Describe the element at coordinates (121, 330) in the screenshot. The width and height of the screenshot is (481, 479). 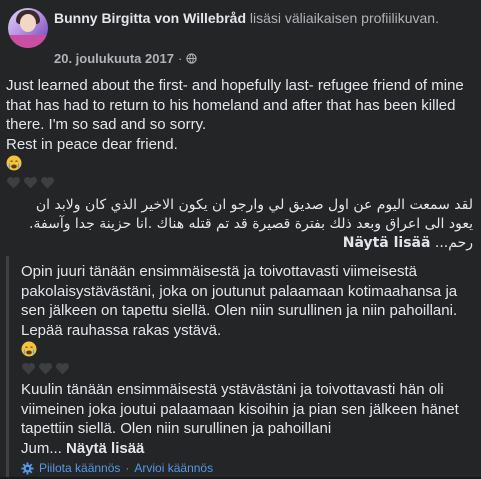
I see `translation-line: Lepää rauhassa rakas ystävä.` at that location.